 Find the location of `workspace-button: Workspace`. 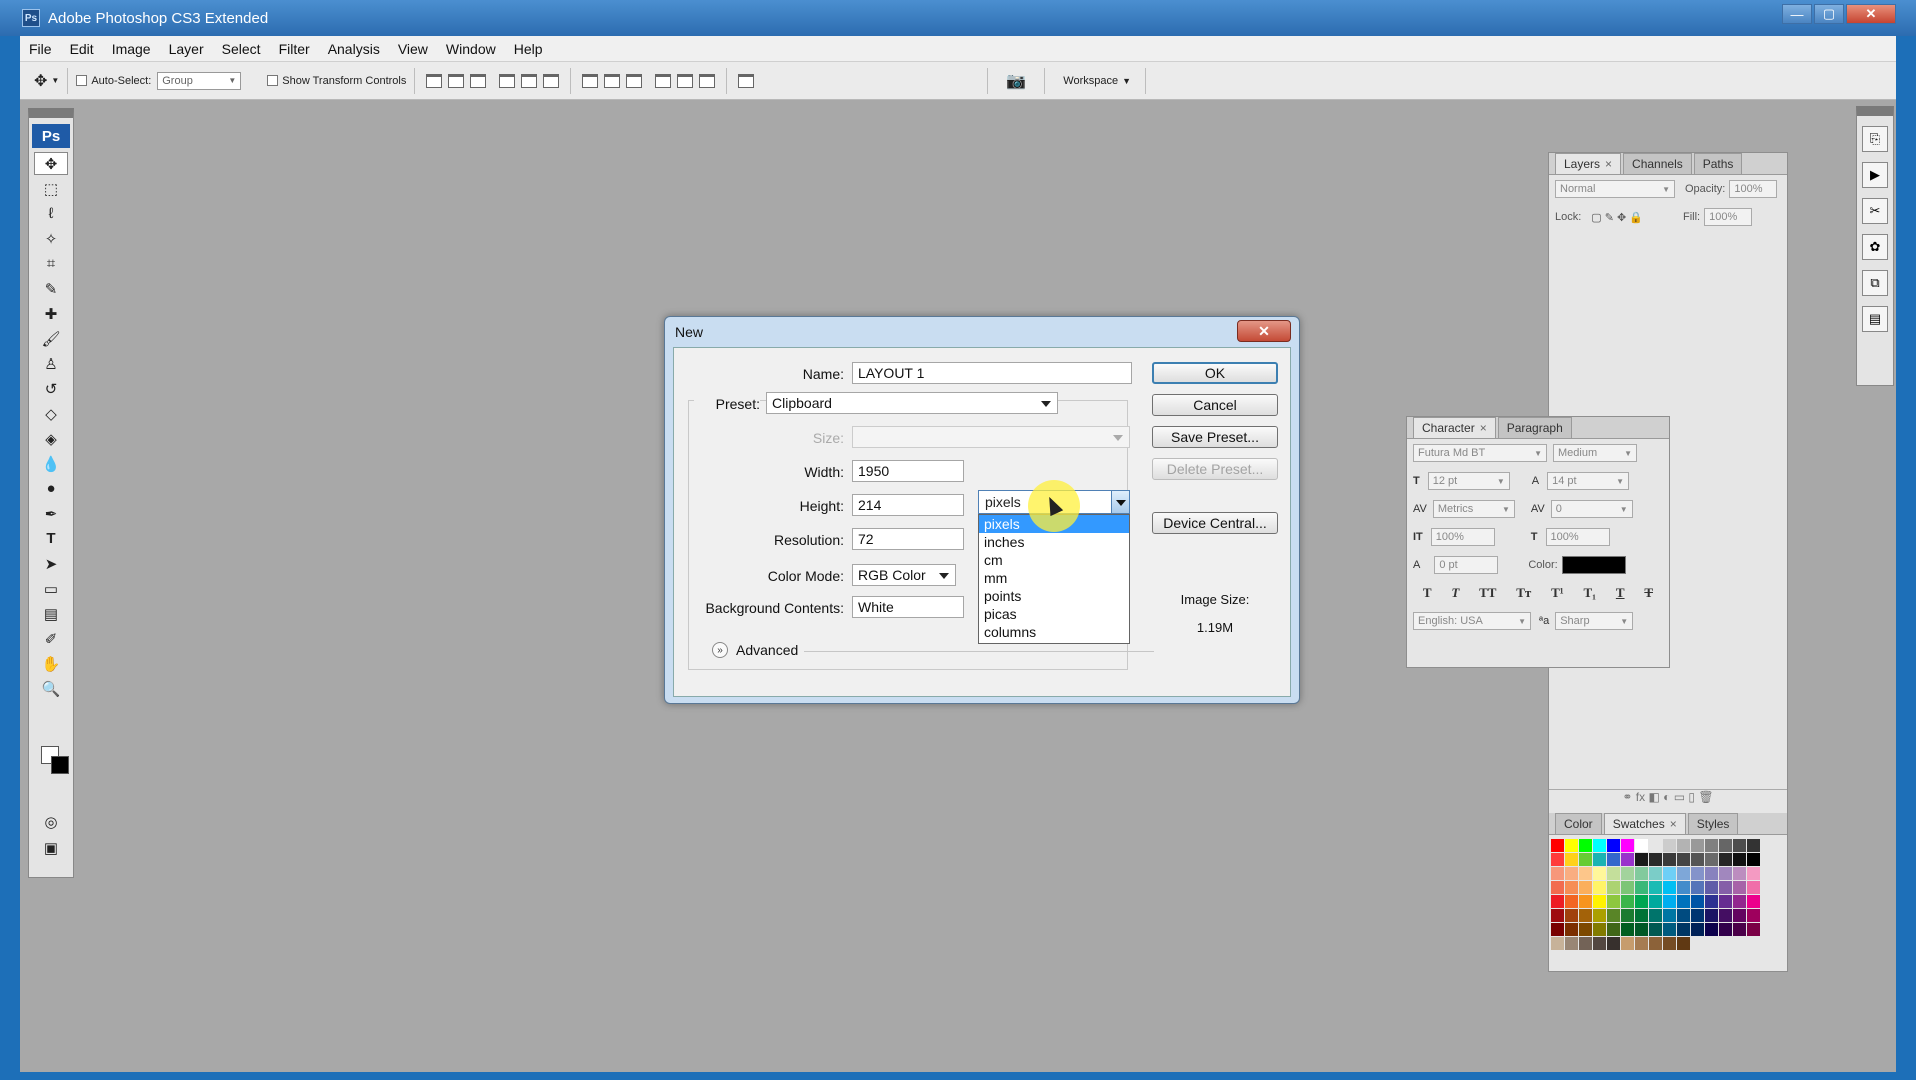

workspace-button: Workspace is located at coordinates (1090, 81).